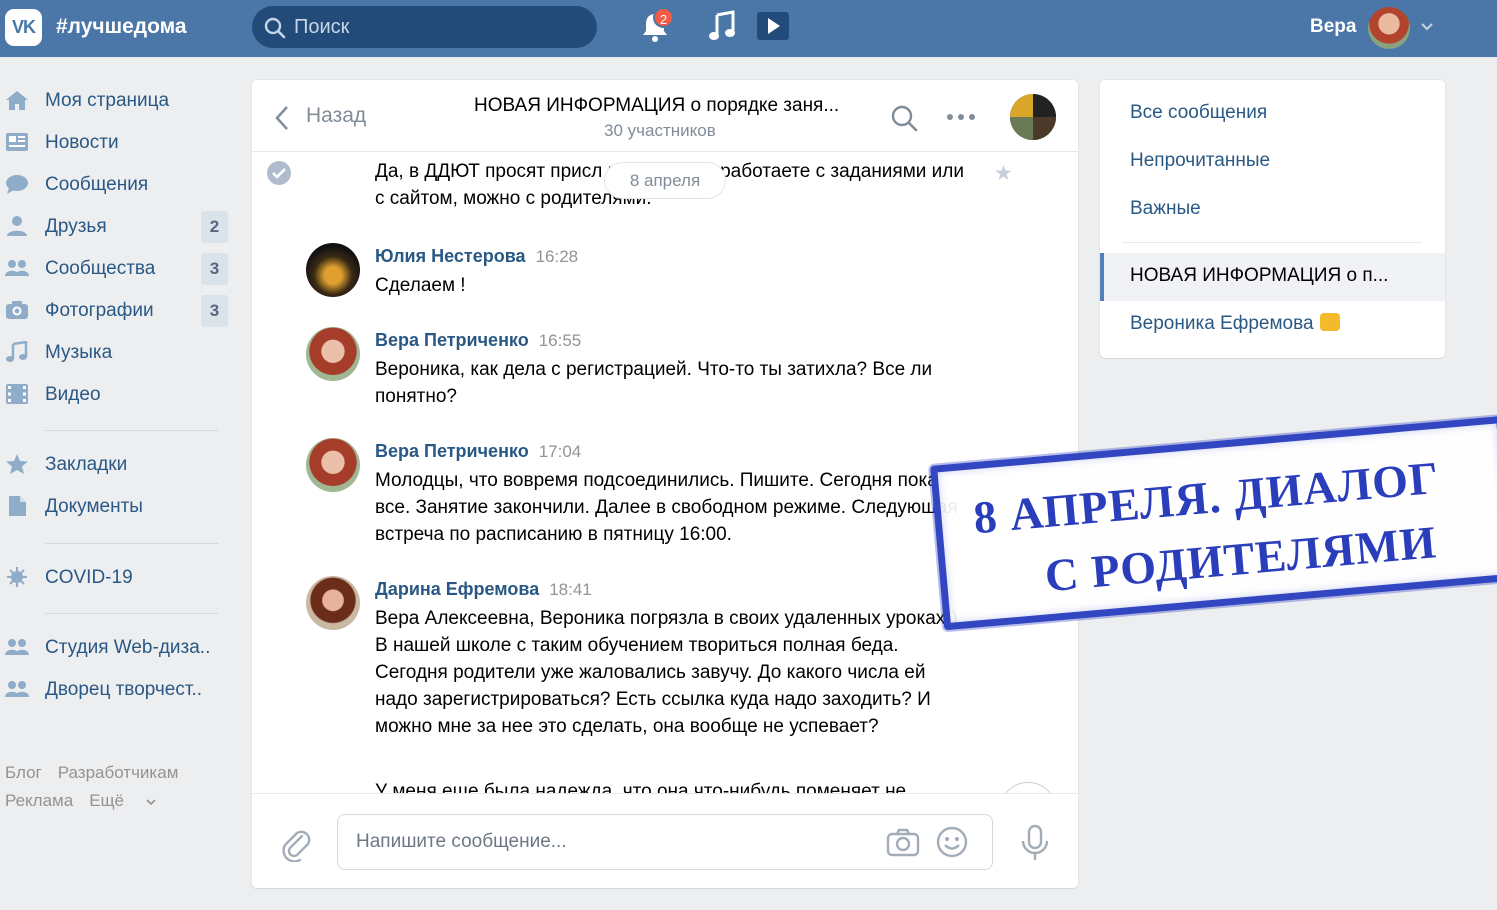 The height and width of the screenshot is (910, 1497). I want to click on sidebar-item-news: Новости, so click(115, 142).